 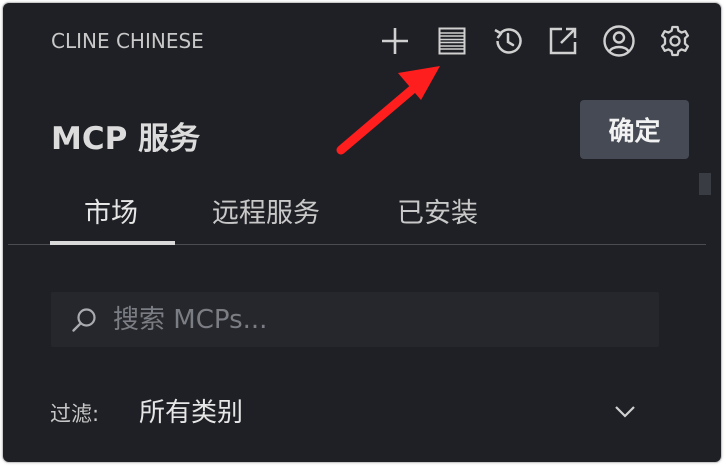 What do you see at coordinates (373, 319) in the screenshot?
I see `search-input` at bounding box center [373, 319].